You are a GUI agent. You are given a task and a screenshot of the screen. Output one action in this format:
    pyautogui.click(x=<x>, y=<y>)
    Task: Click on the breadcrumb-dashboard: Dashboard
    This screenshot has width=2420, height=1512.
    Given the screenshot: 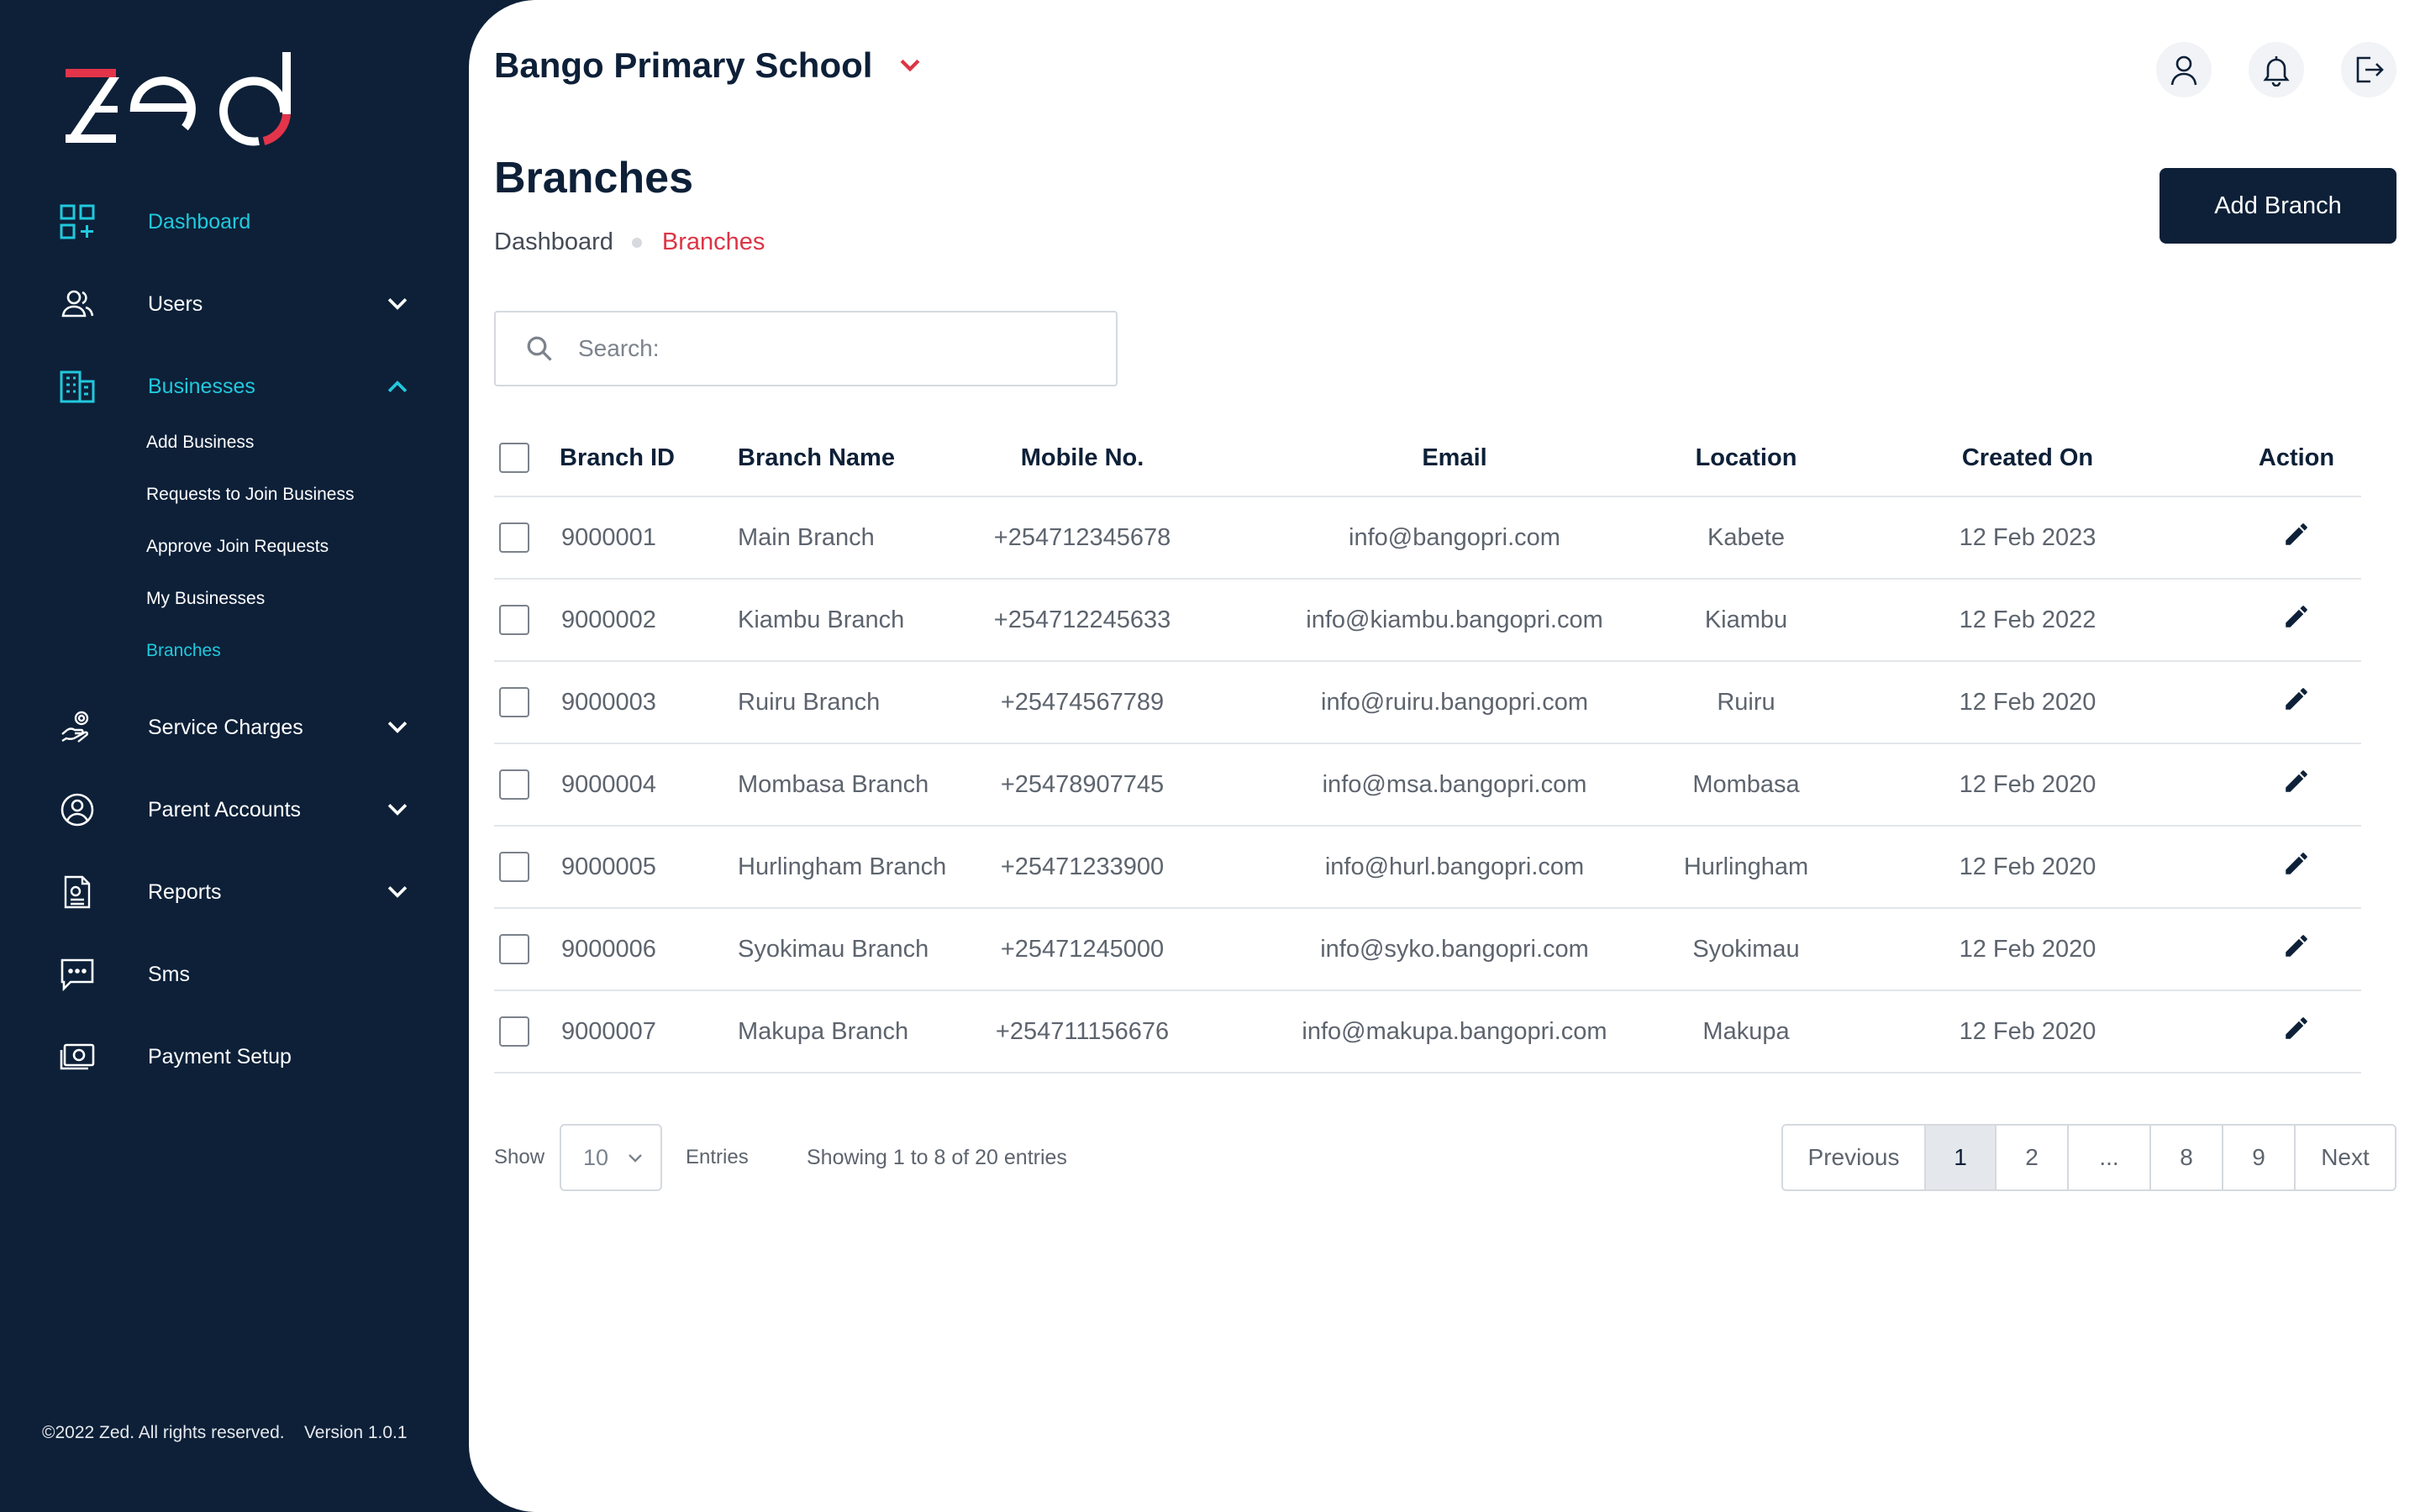 What is the action you would take?
    pyautogui.click(x=553, y=242)
    